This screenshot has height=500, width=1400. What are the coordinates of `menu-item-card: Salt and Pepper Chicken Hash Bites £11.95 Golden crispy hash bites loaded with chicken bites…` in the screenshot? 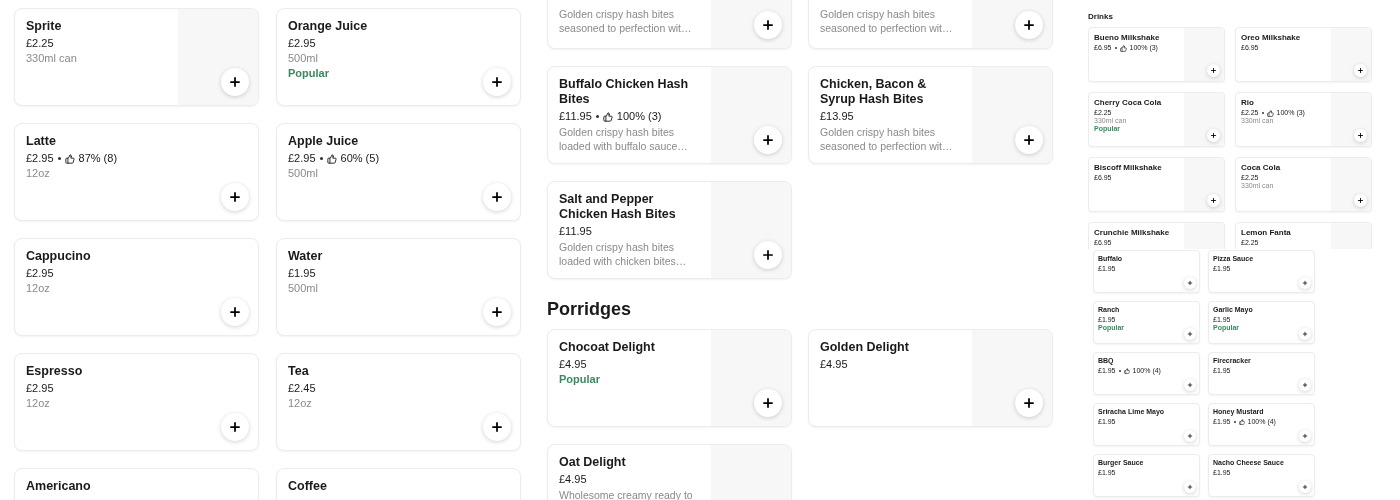 It's located at (669, 230).